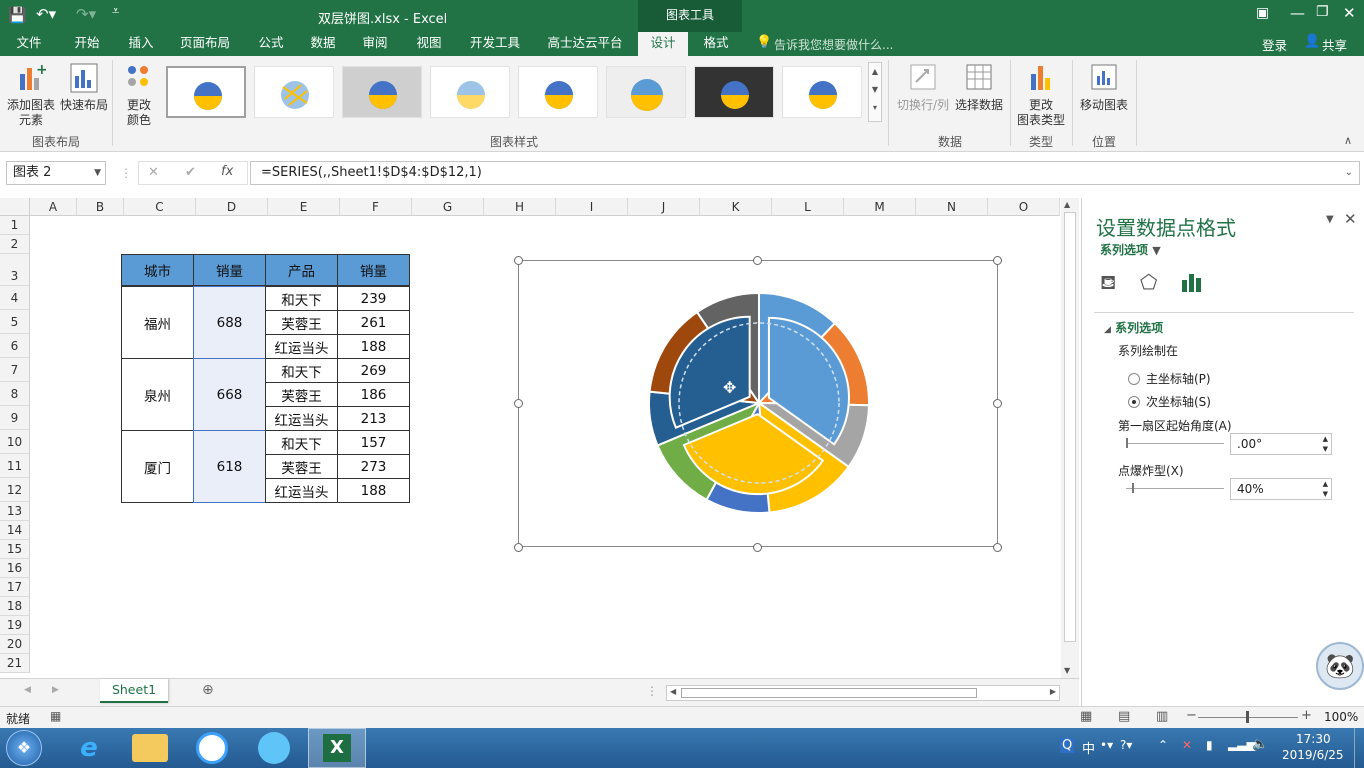  Describe the element at coordinates (157, 466) in the screenshot. I see `city-cell: 厦门` at that location.